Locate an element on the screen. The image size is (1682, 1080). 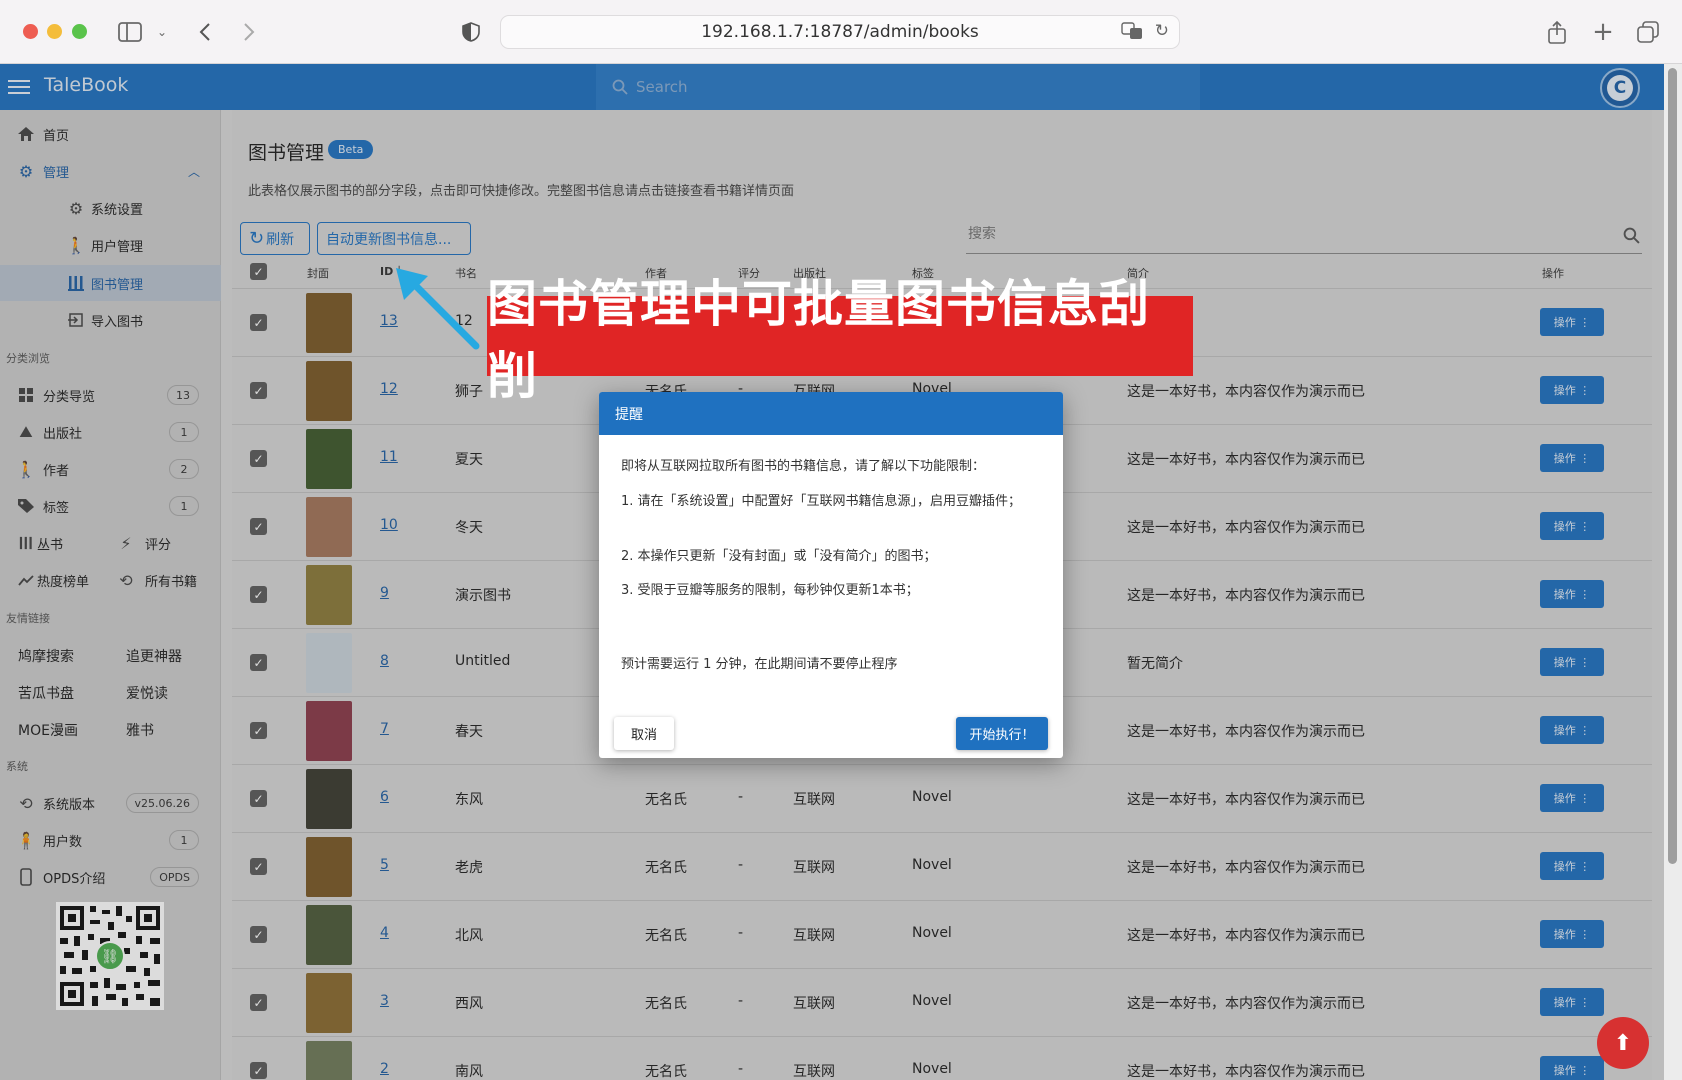
reload-icon: ↻ is located at coordinates (1162, 31).